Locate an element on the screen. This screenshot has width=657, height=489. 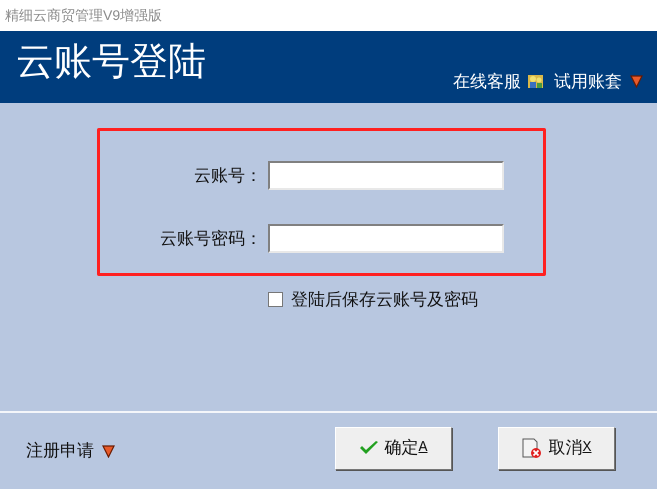
window-title: 精细云商贸管理V9增强版 is located at coordinates (83, 15).